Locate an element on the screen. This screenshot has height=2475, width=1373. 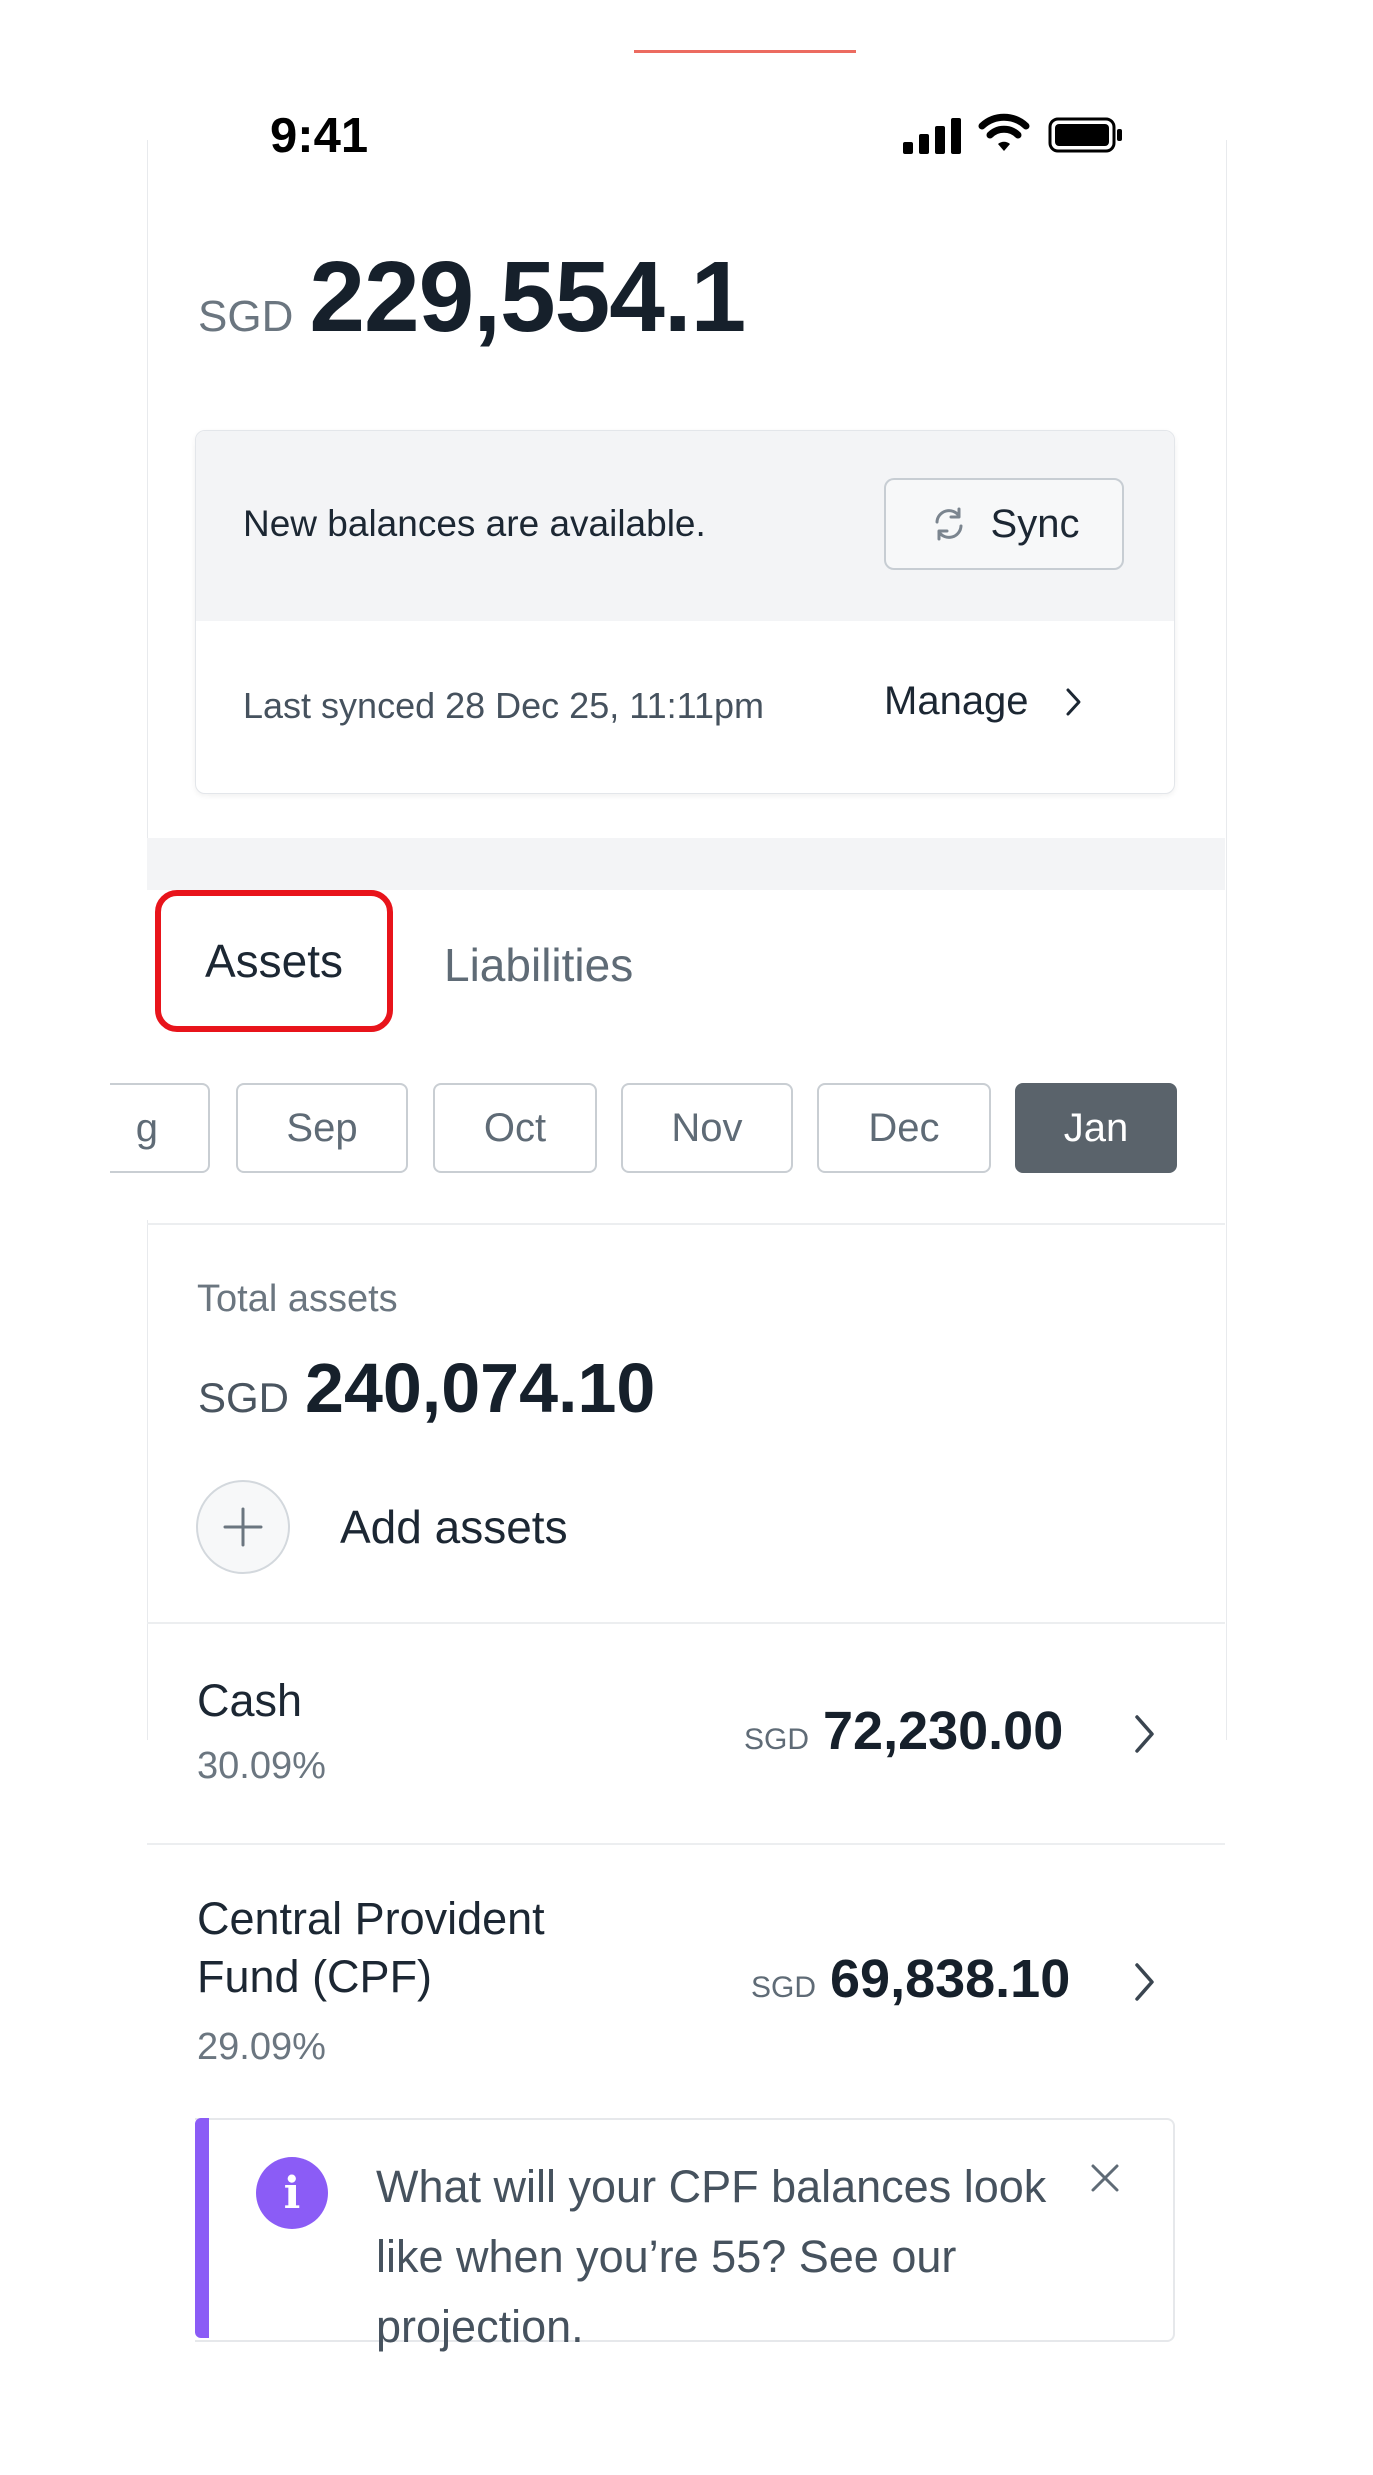
month-chip-dec: Dec is located at coordinates (904, 1128).